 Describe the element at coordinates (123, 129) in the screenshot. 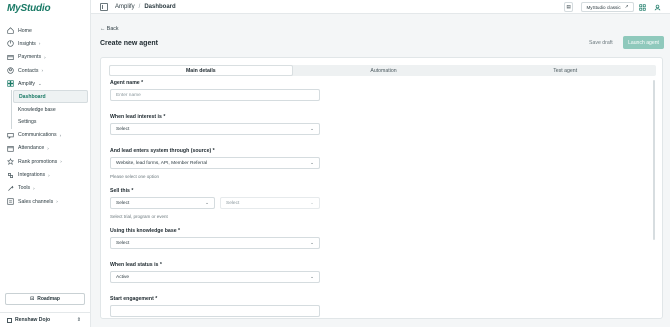

I see `lead-interest-value: Select` at that location.